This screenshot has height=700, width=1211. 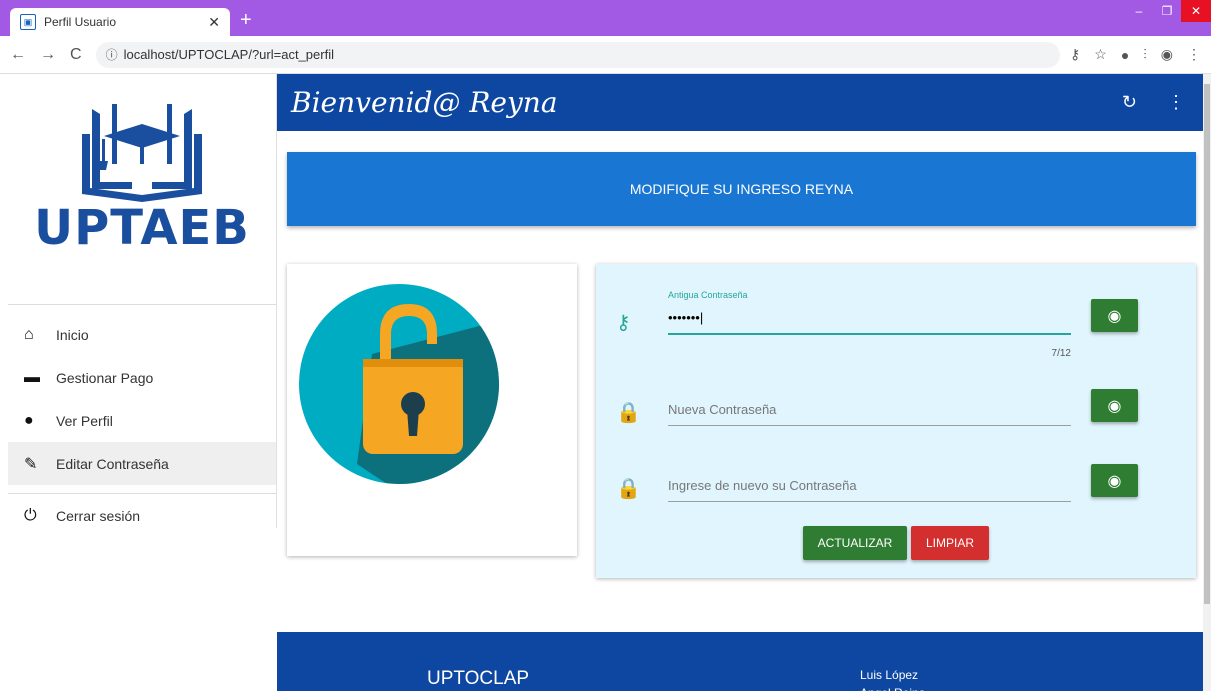 What do you see at coordinates (722, 409) in the screenshot?
I see `new-password-placeholder: Nueva Contraseña` at bounding box center [722, 409].